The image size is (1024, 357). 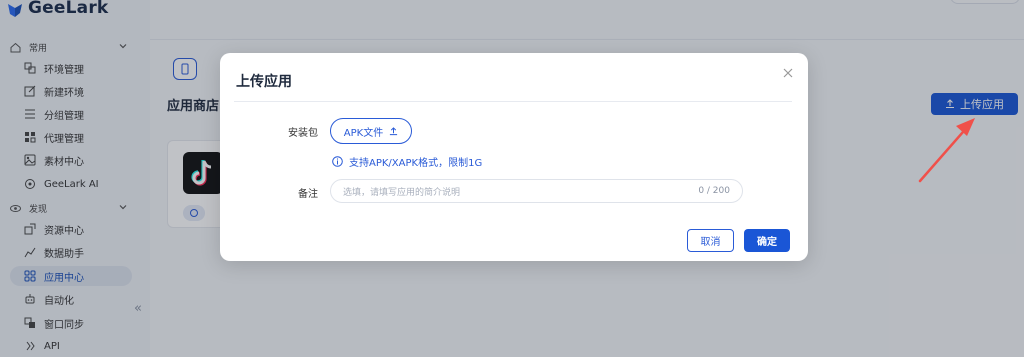 What do you see at coordinates (337, 161) in the screenshot?
I see `info-icon` at bounding box center [337, 161].